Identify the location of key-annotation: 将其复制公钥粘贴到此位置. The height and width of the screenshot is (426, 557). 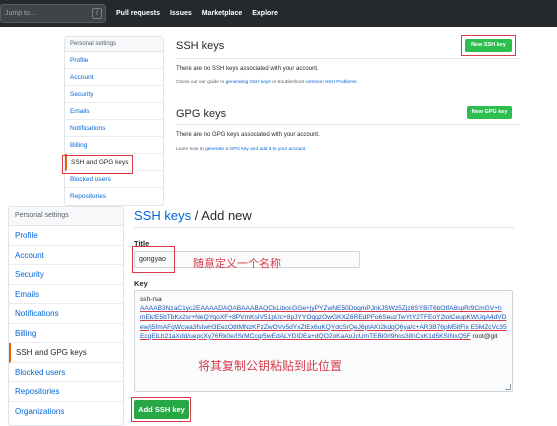
(270, 366).